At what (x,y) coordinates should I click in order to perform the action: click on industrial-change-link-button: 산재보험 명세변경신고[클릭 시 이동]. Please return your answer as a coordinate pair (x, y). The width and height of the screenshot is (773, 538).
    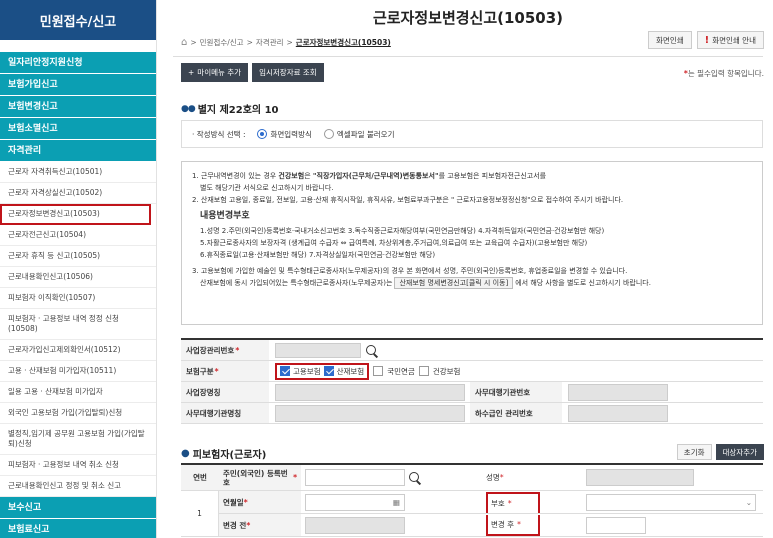
    Looking at the image, I should click on (454, 283).